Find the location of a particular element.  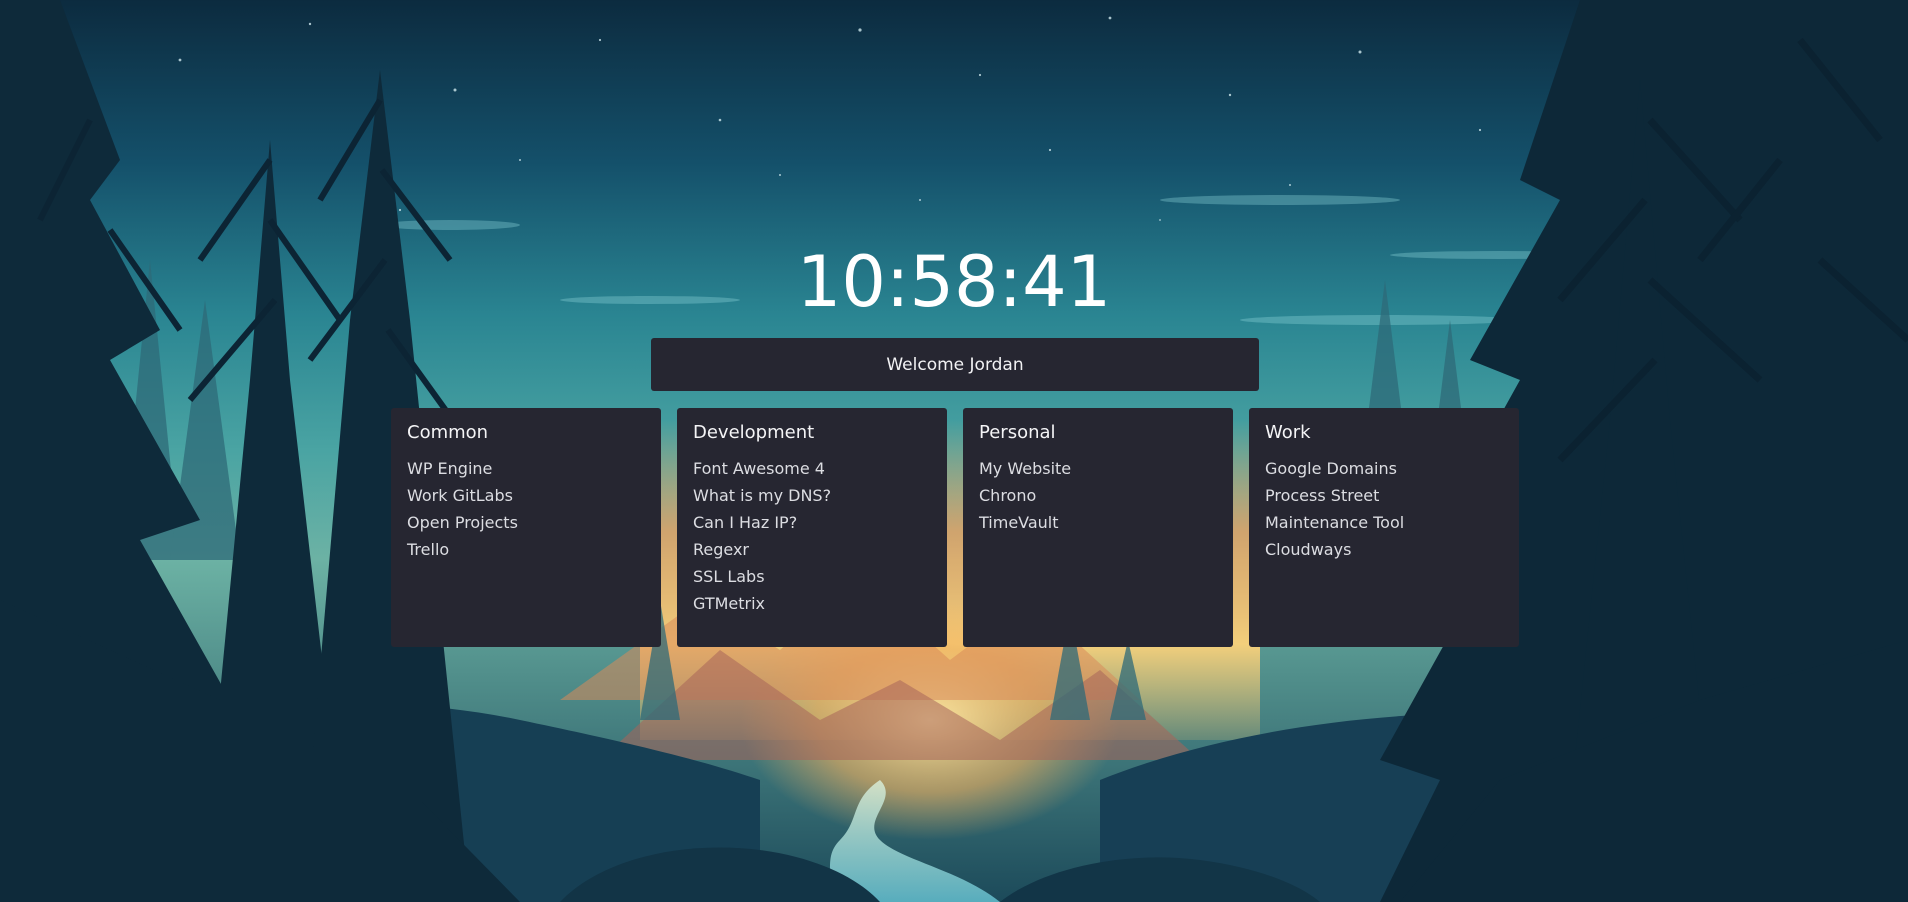

bookmark-link: Google Domains is located at coordinates (1384, 468).